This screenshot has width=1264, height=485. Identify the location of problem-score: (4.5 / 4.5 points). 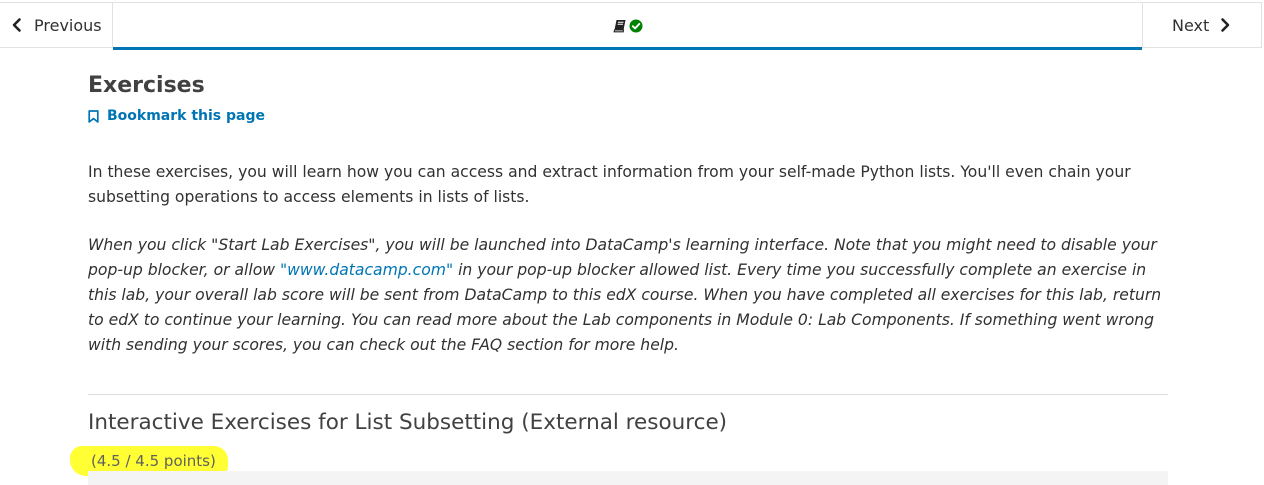
(153, 461).